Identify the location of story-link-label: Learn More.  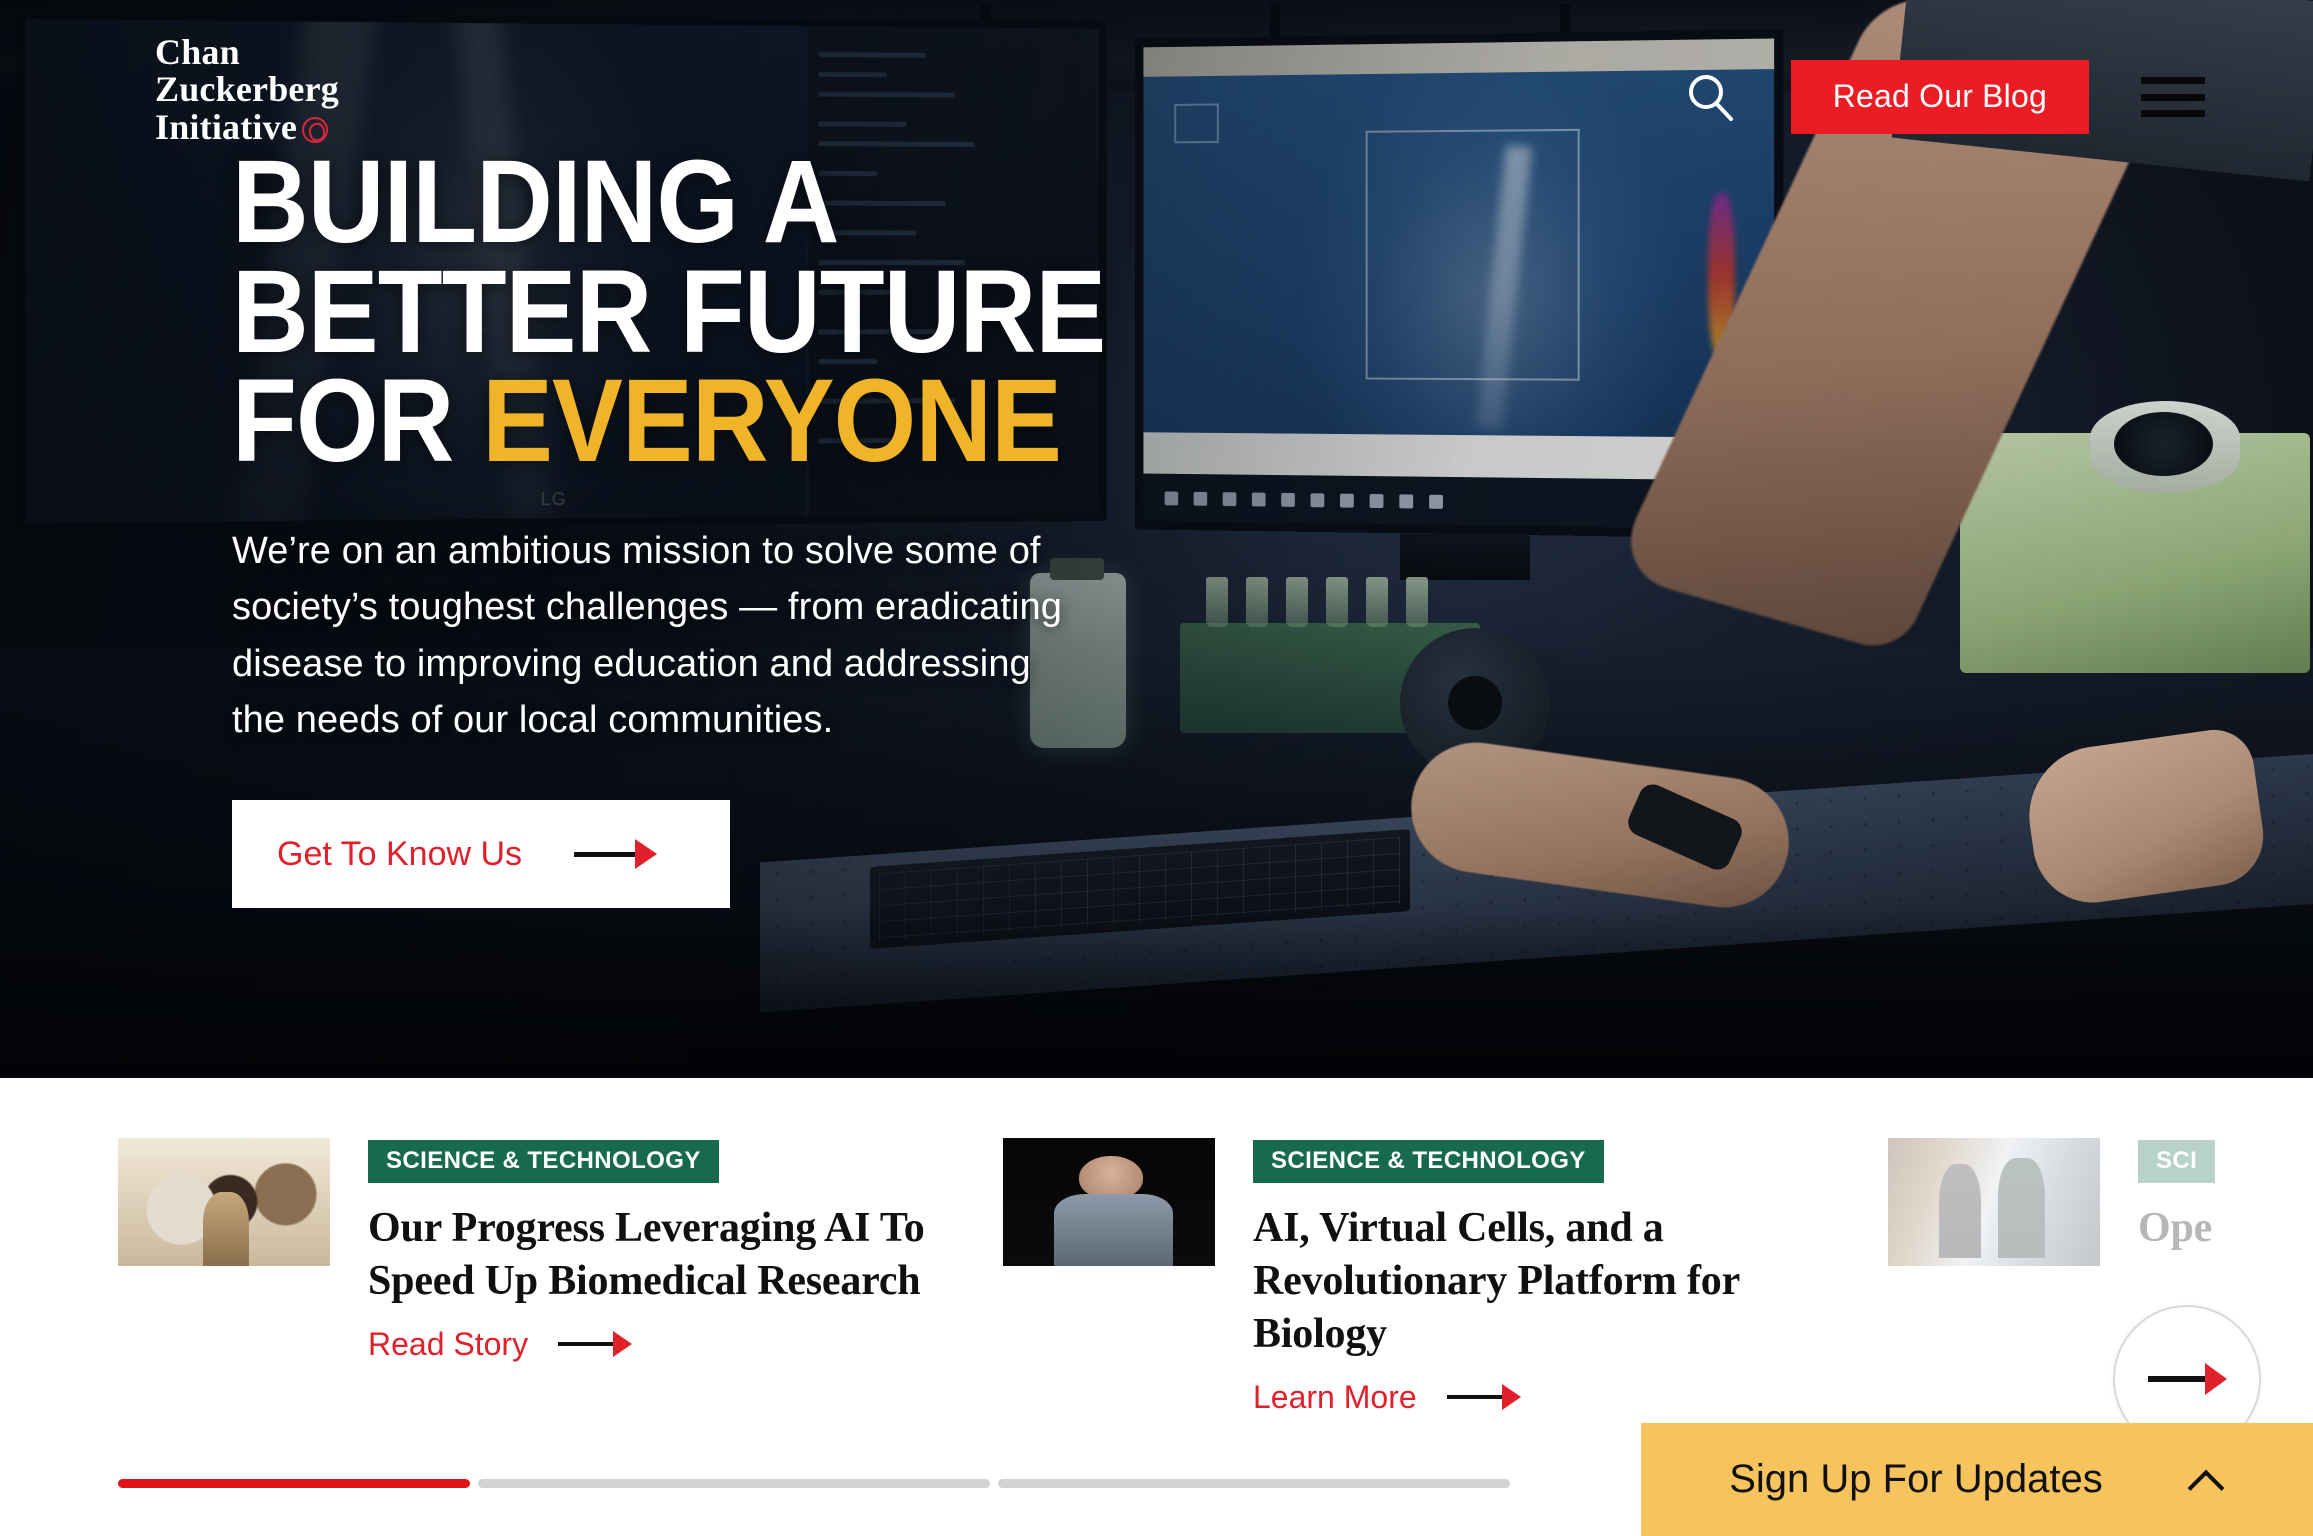
(1335, 1396).